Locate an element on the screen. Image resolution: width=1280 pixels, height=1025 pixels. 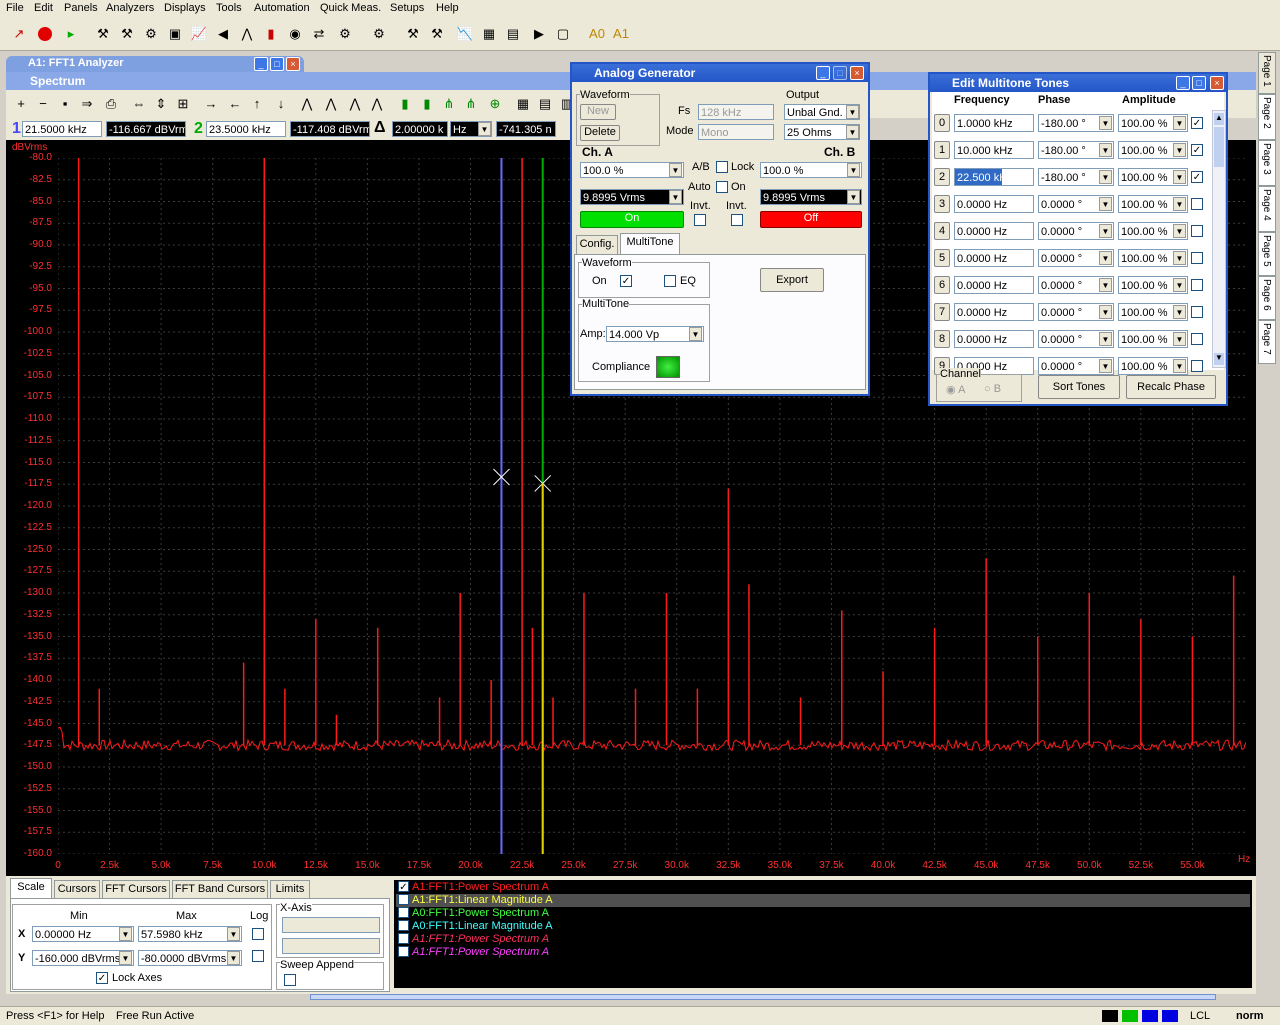
remove-trace-icon: − is located at coordinates (43, 104).